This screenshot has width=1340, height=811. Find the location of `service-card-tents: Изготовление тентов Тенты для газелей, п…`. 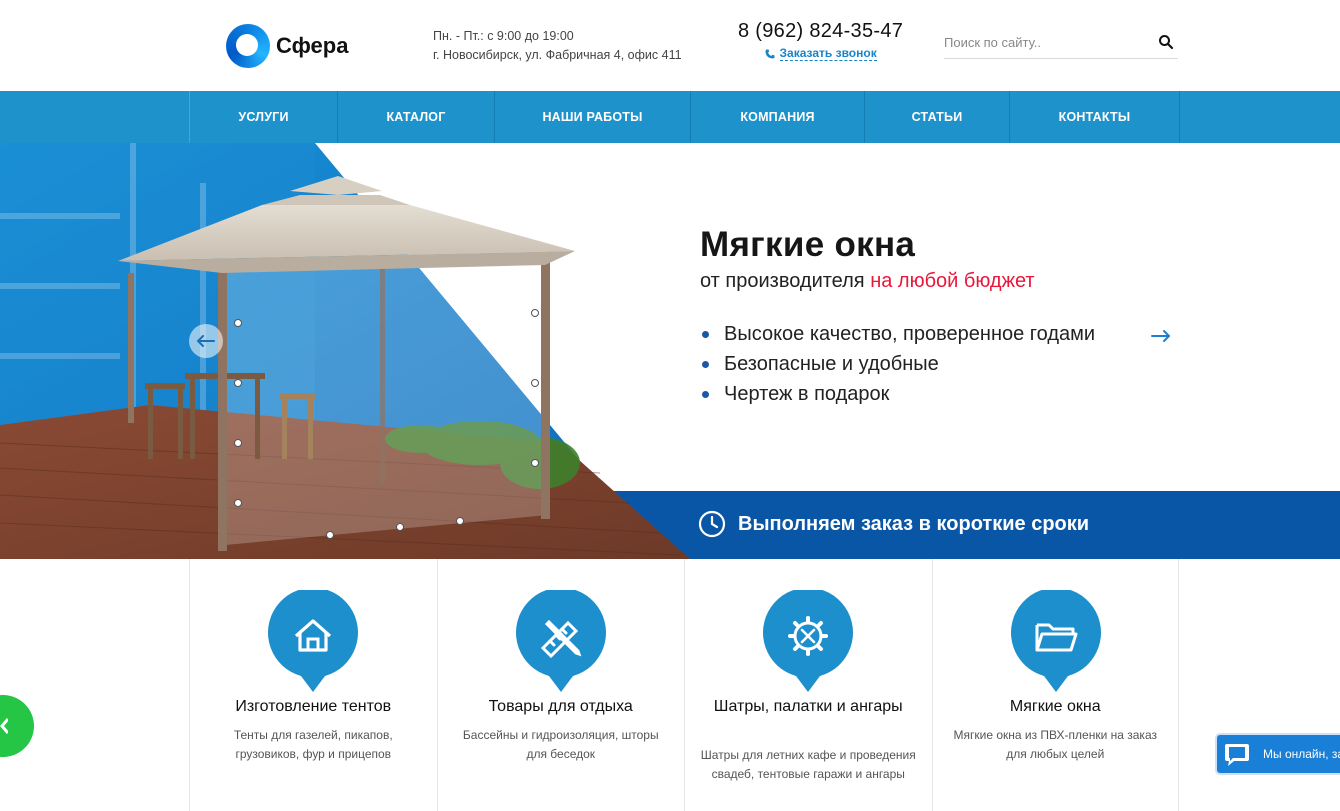

service-card-tents: Изготовление тентов Тенты для газелей, п… is located at coordinates (313, 685).